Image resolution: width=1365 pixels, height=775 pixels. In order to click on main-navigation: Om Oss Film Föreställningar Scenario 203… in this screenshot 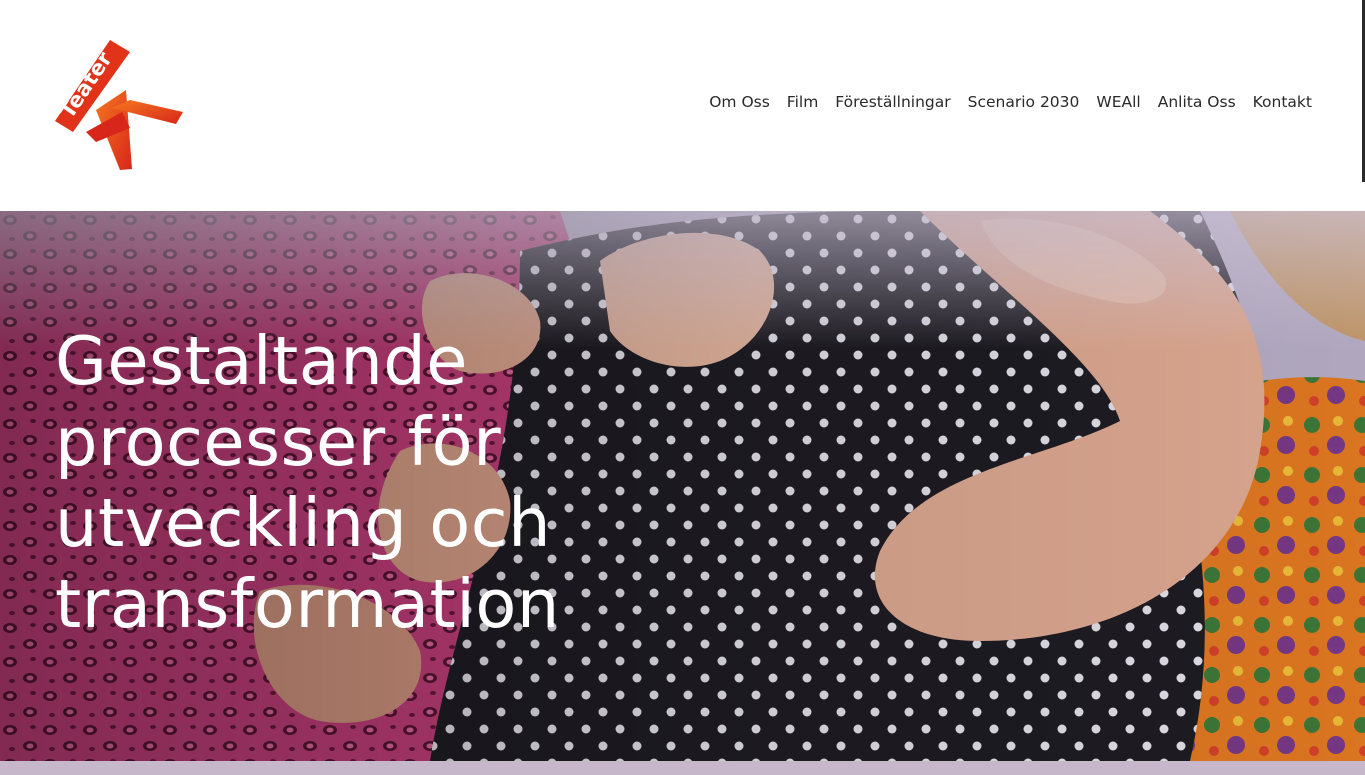, I will do `click(1010, 102)`.